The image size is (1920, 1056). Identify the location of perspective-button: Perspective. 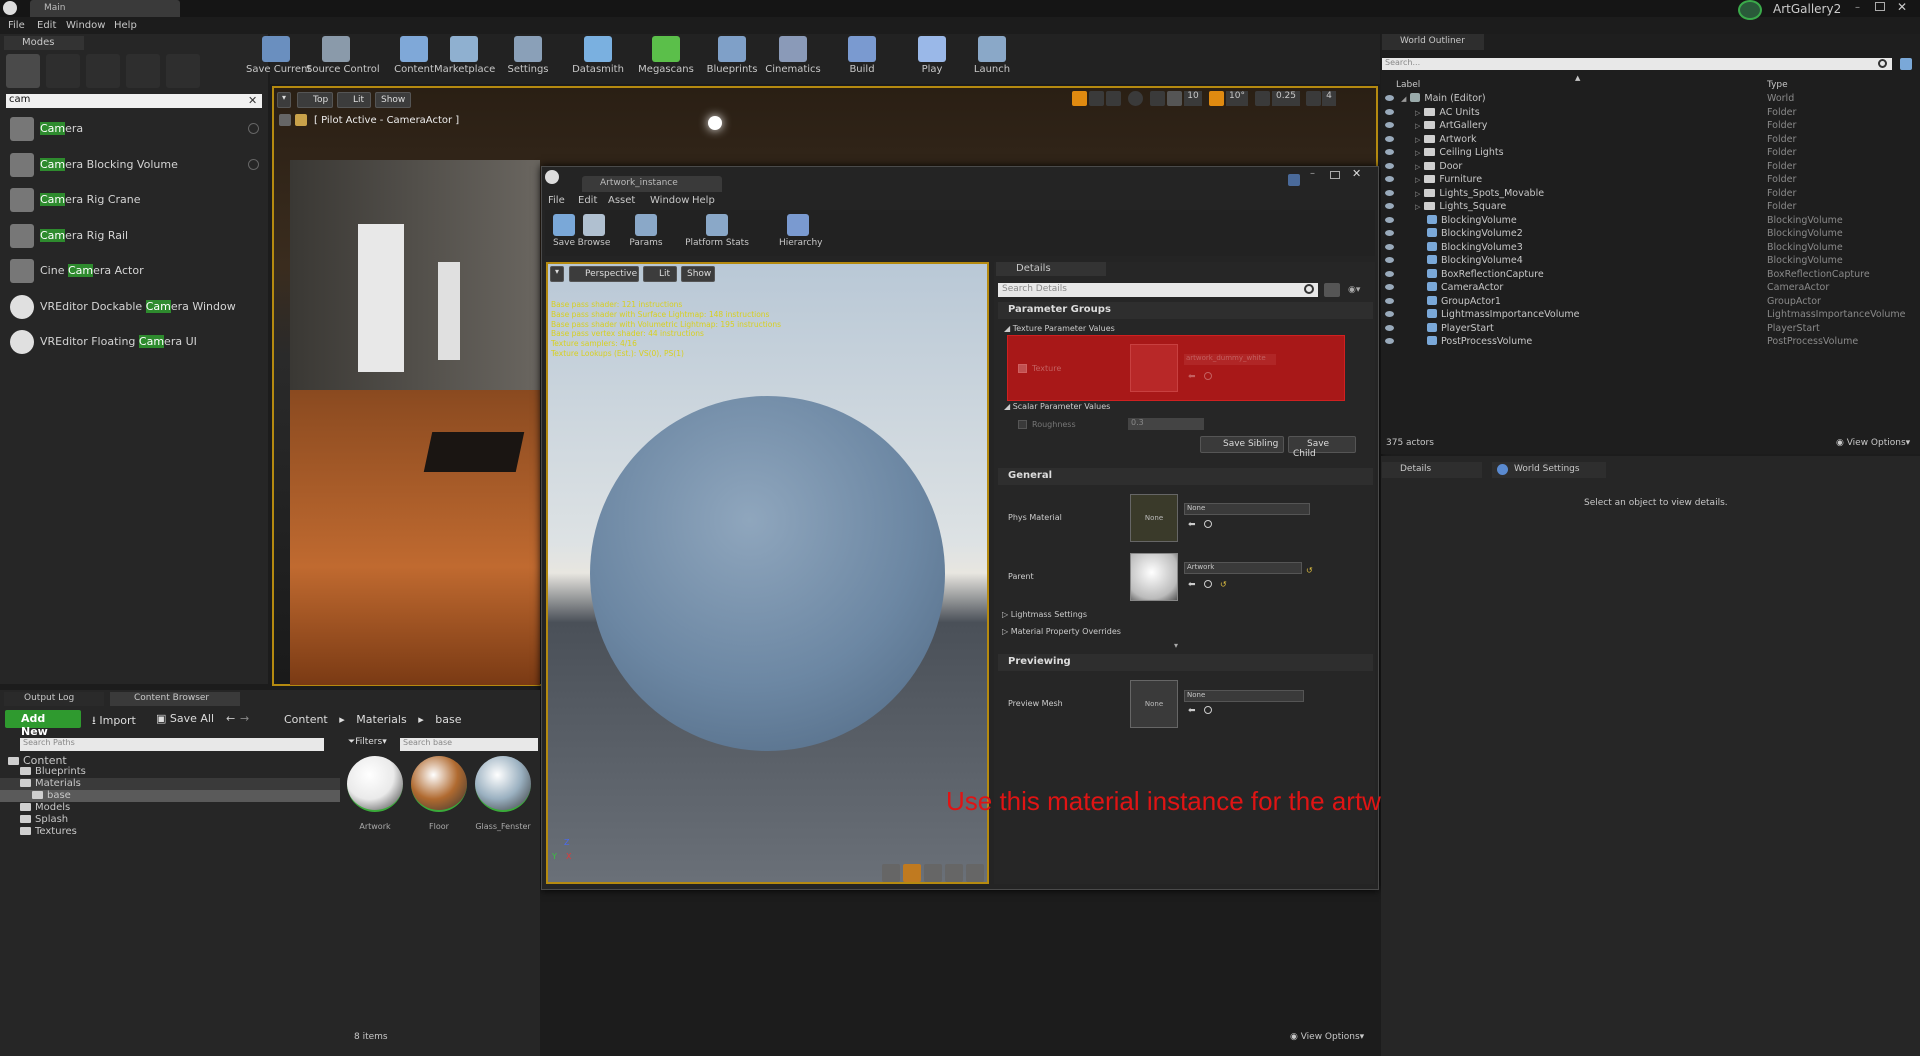
(604, 274).